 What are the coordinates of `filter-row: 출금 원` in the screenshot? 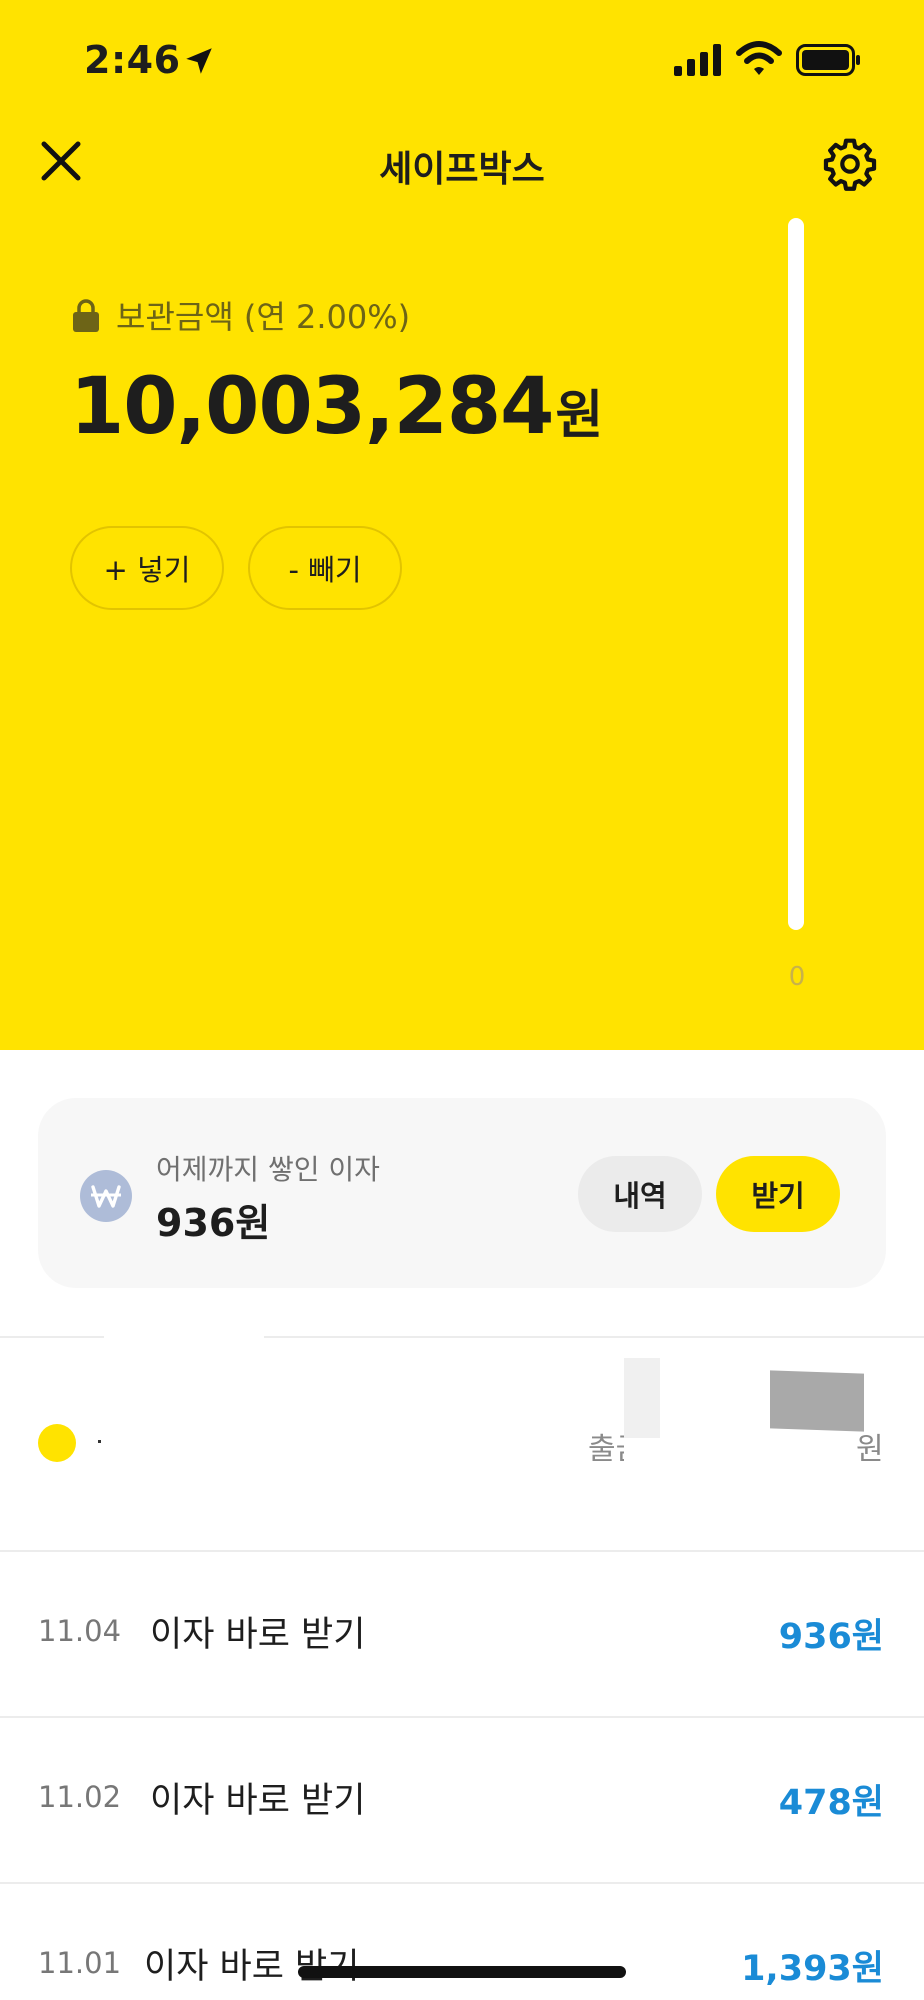 It's located at (462, 1439).